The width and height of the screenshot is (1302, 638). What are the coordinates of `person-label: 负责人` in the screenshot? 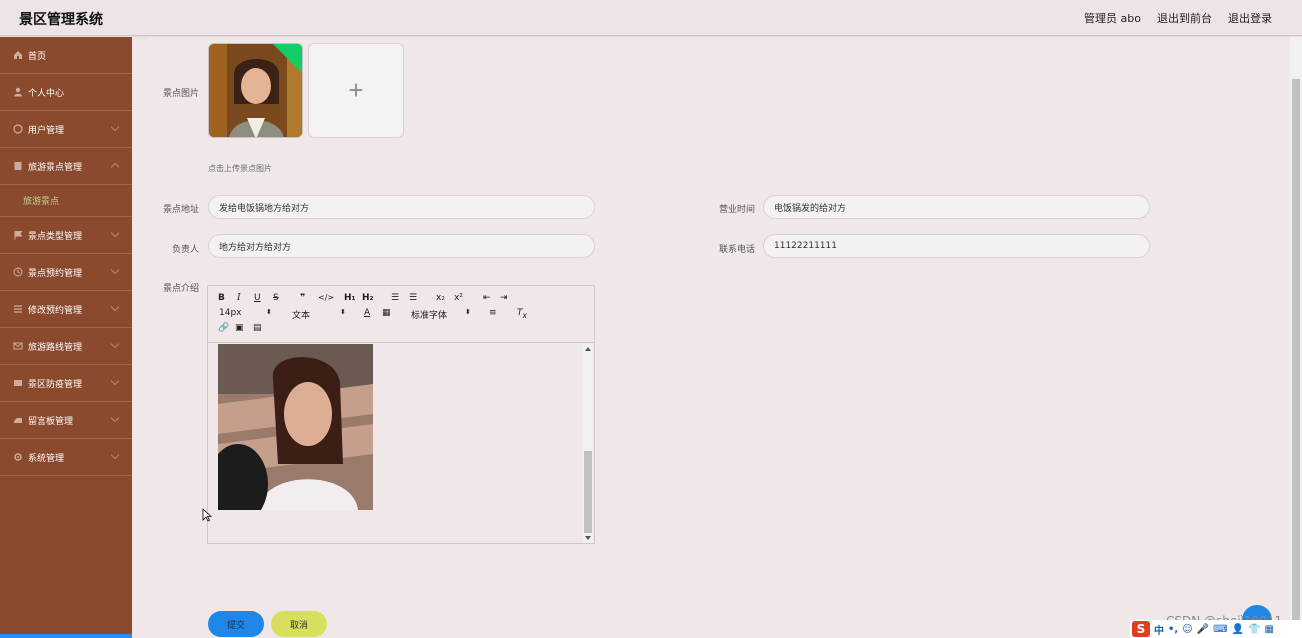 It's located at (186, 250).